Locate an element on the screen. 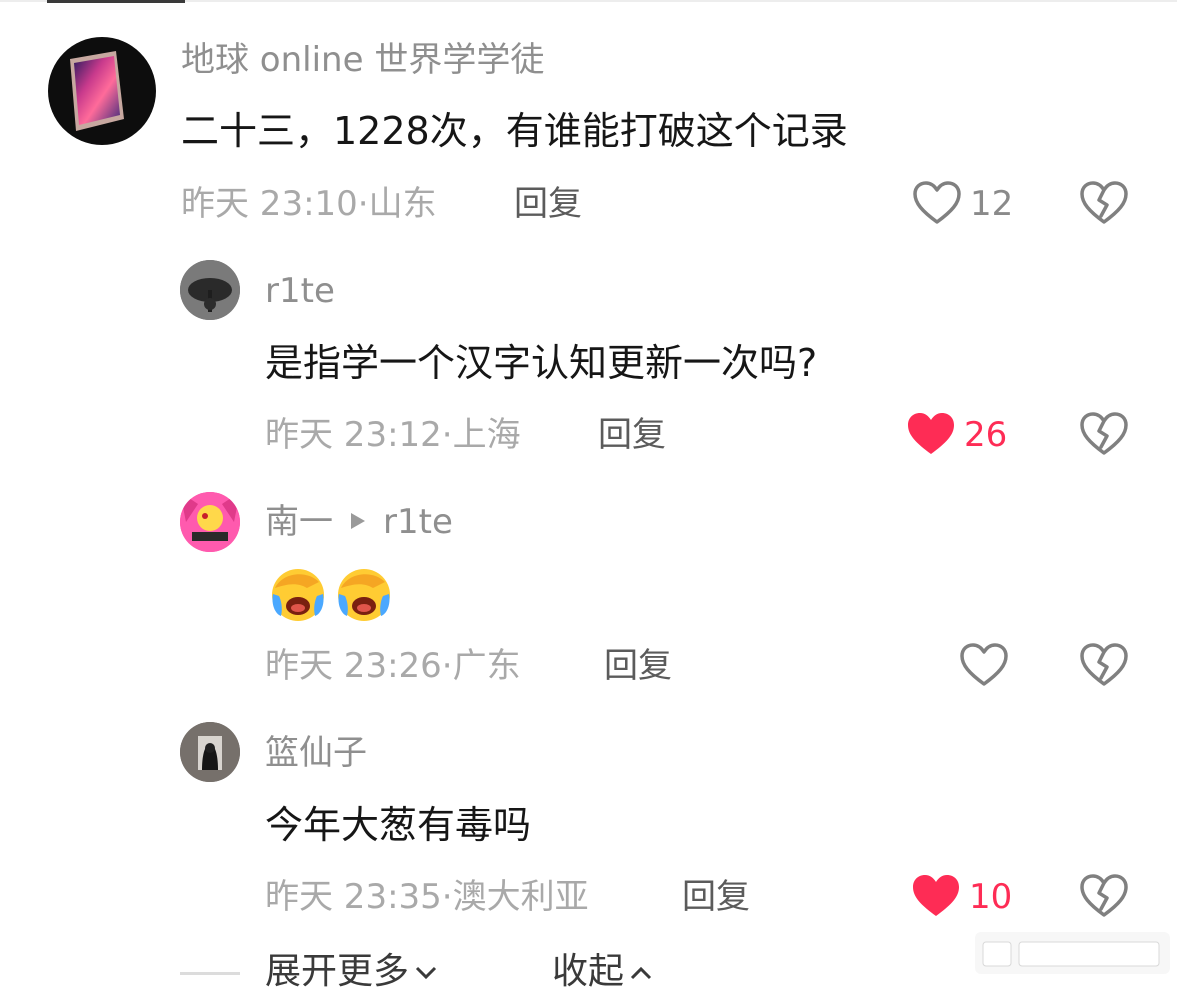  comment-text: 今年大葱有毒吗 is located at coordinates (398, 825).